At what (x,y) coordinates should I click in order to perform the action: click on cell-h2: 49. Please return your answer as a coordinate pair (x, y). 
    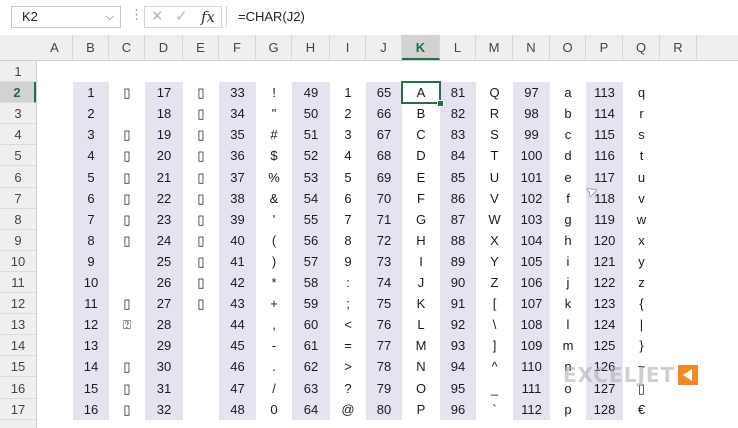
    Looking at the image, I should click on (311, 92).